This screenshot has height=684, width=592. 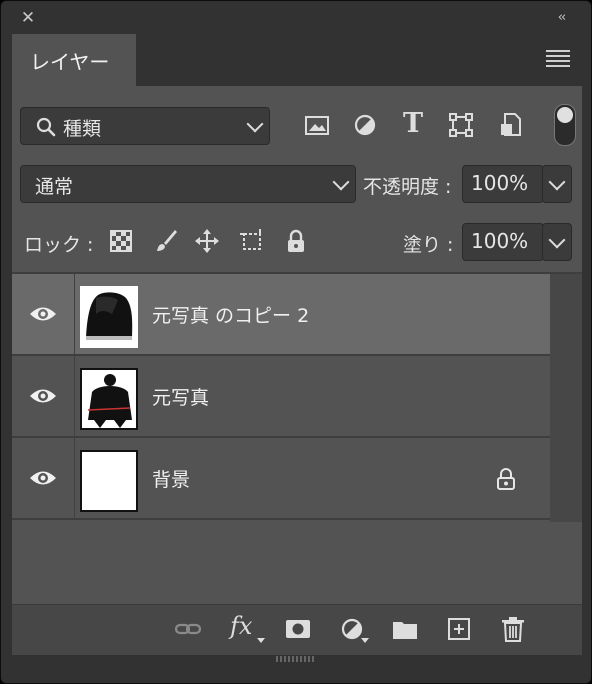 What do you see at coordinates (252, 241) in the screenshot?
I see `lock-artboard-icon` at bounding box center [252, 241].